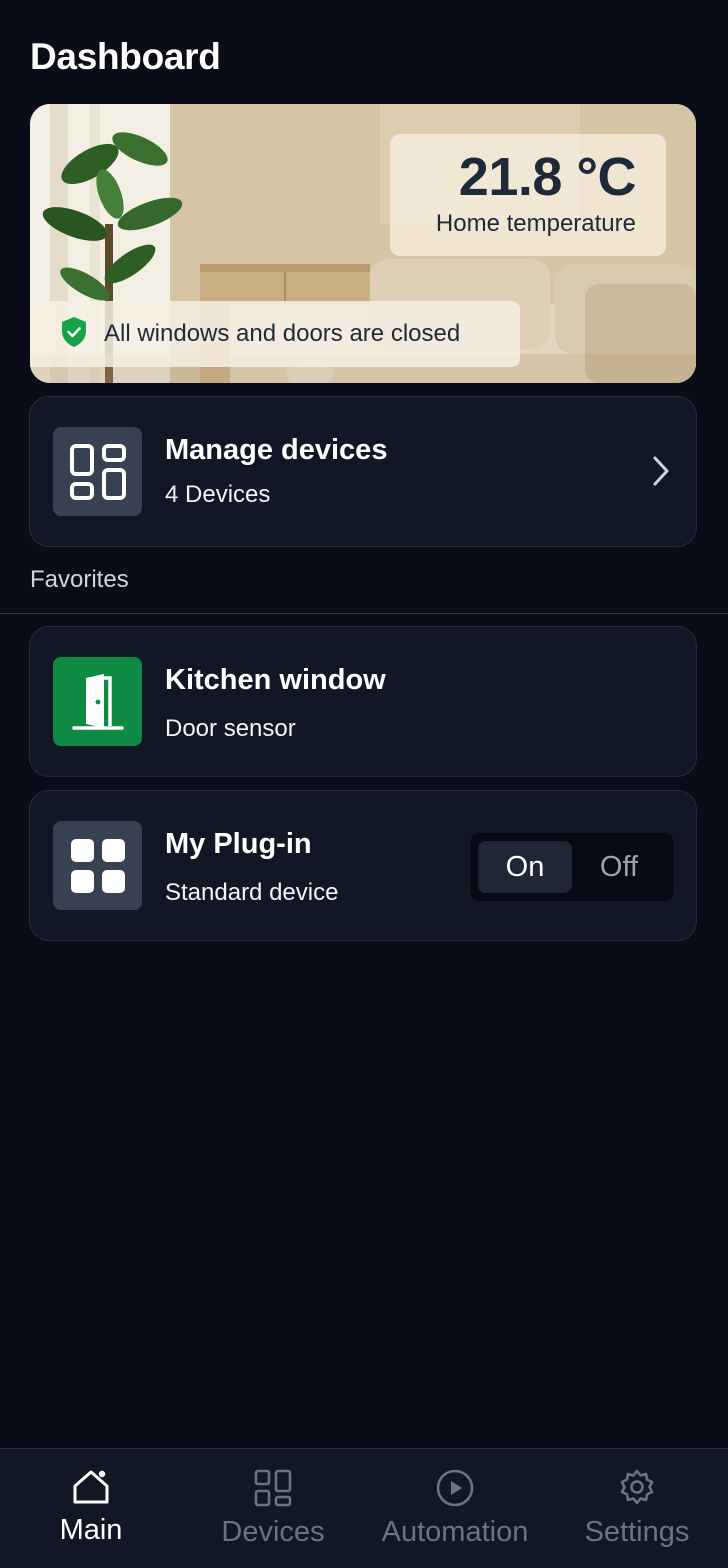  I want to click on nav-item-main: Main, so click(91, 1508).